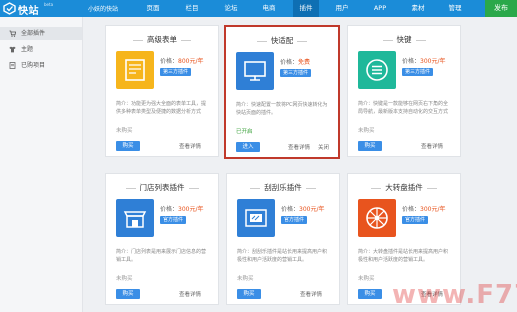 This screenshot has height=312, width=517. Describe the element at coordinates (191, 61) in the screenshot. I see `price-value: 800元/年` at that location.